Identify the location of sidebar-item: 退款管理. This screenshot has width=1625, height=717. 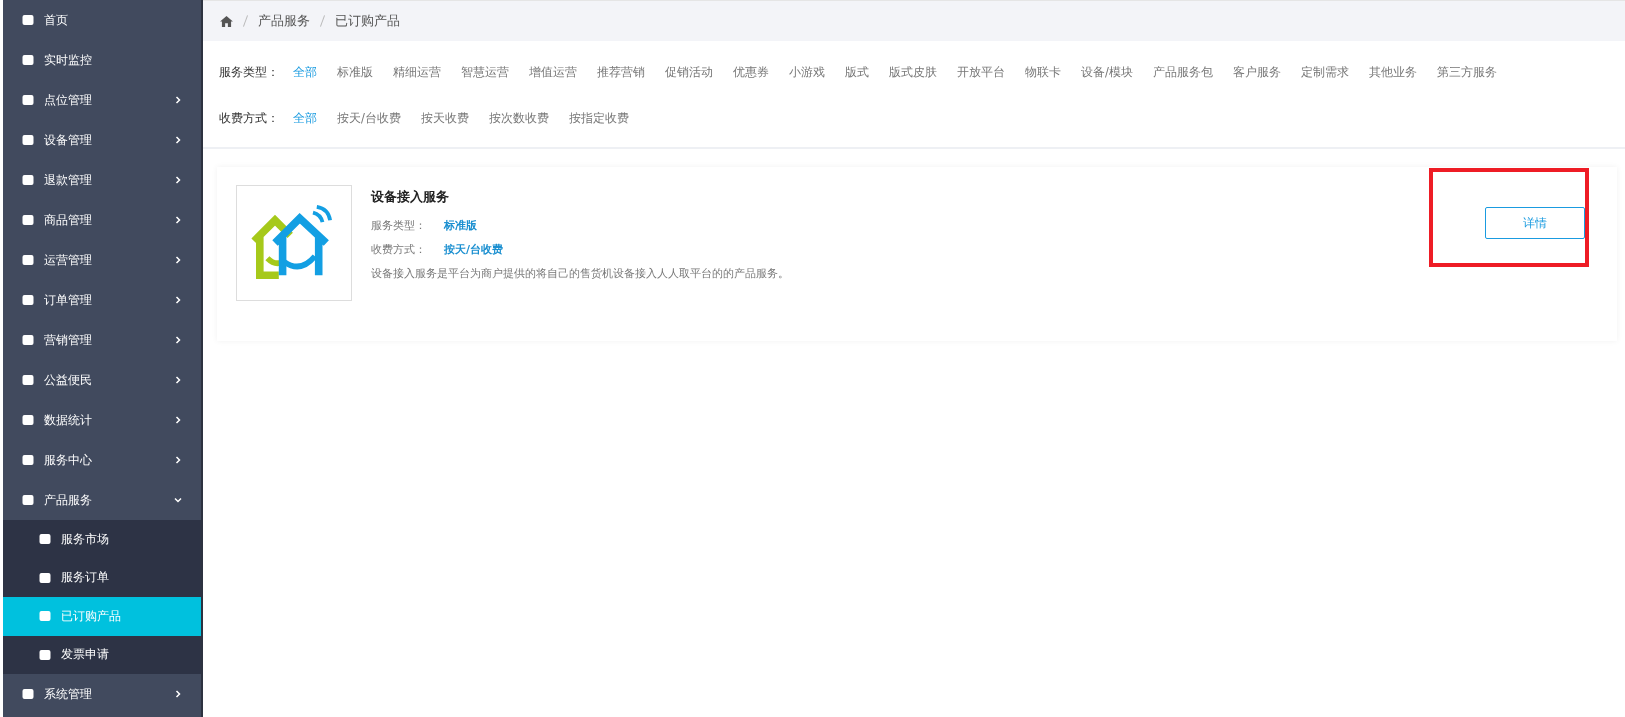
(102, 180).